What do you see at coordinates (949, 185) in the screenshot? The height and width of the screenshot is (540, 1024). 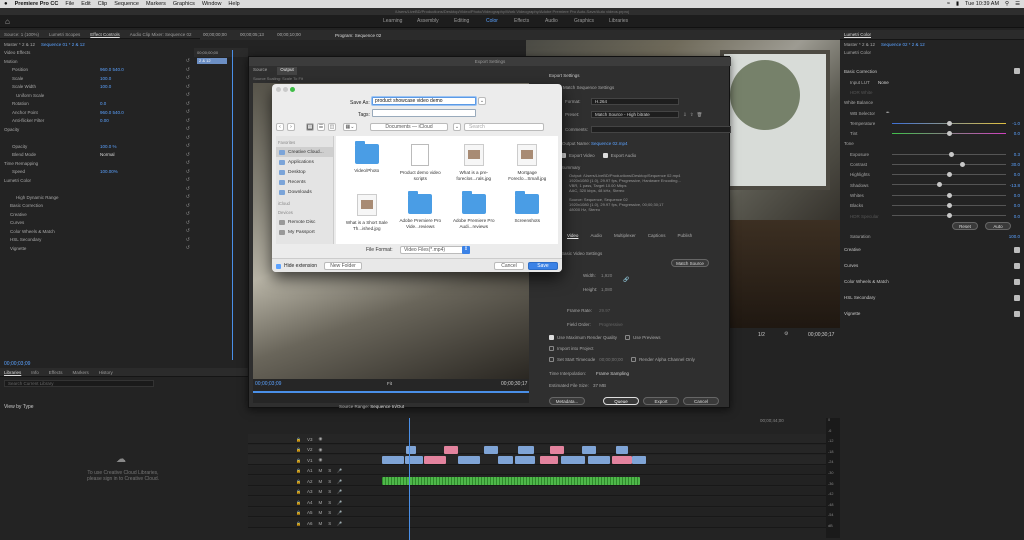 I see `lumetri-slider-track` at bounding box center [949, 185].